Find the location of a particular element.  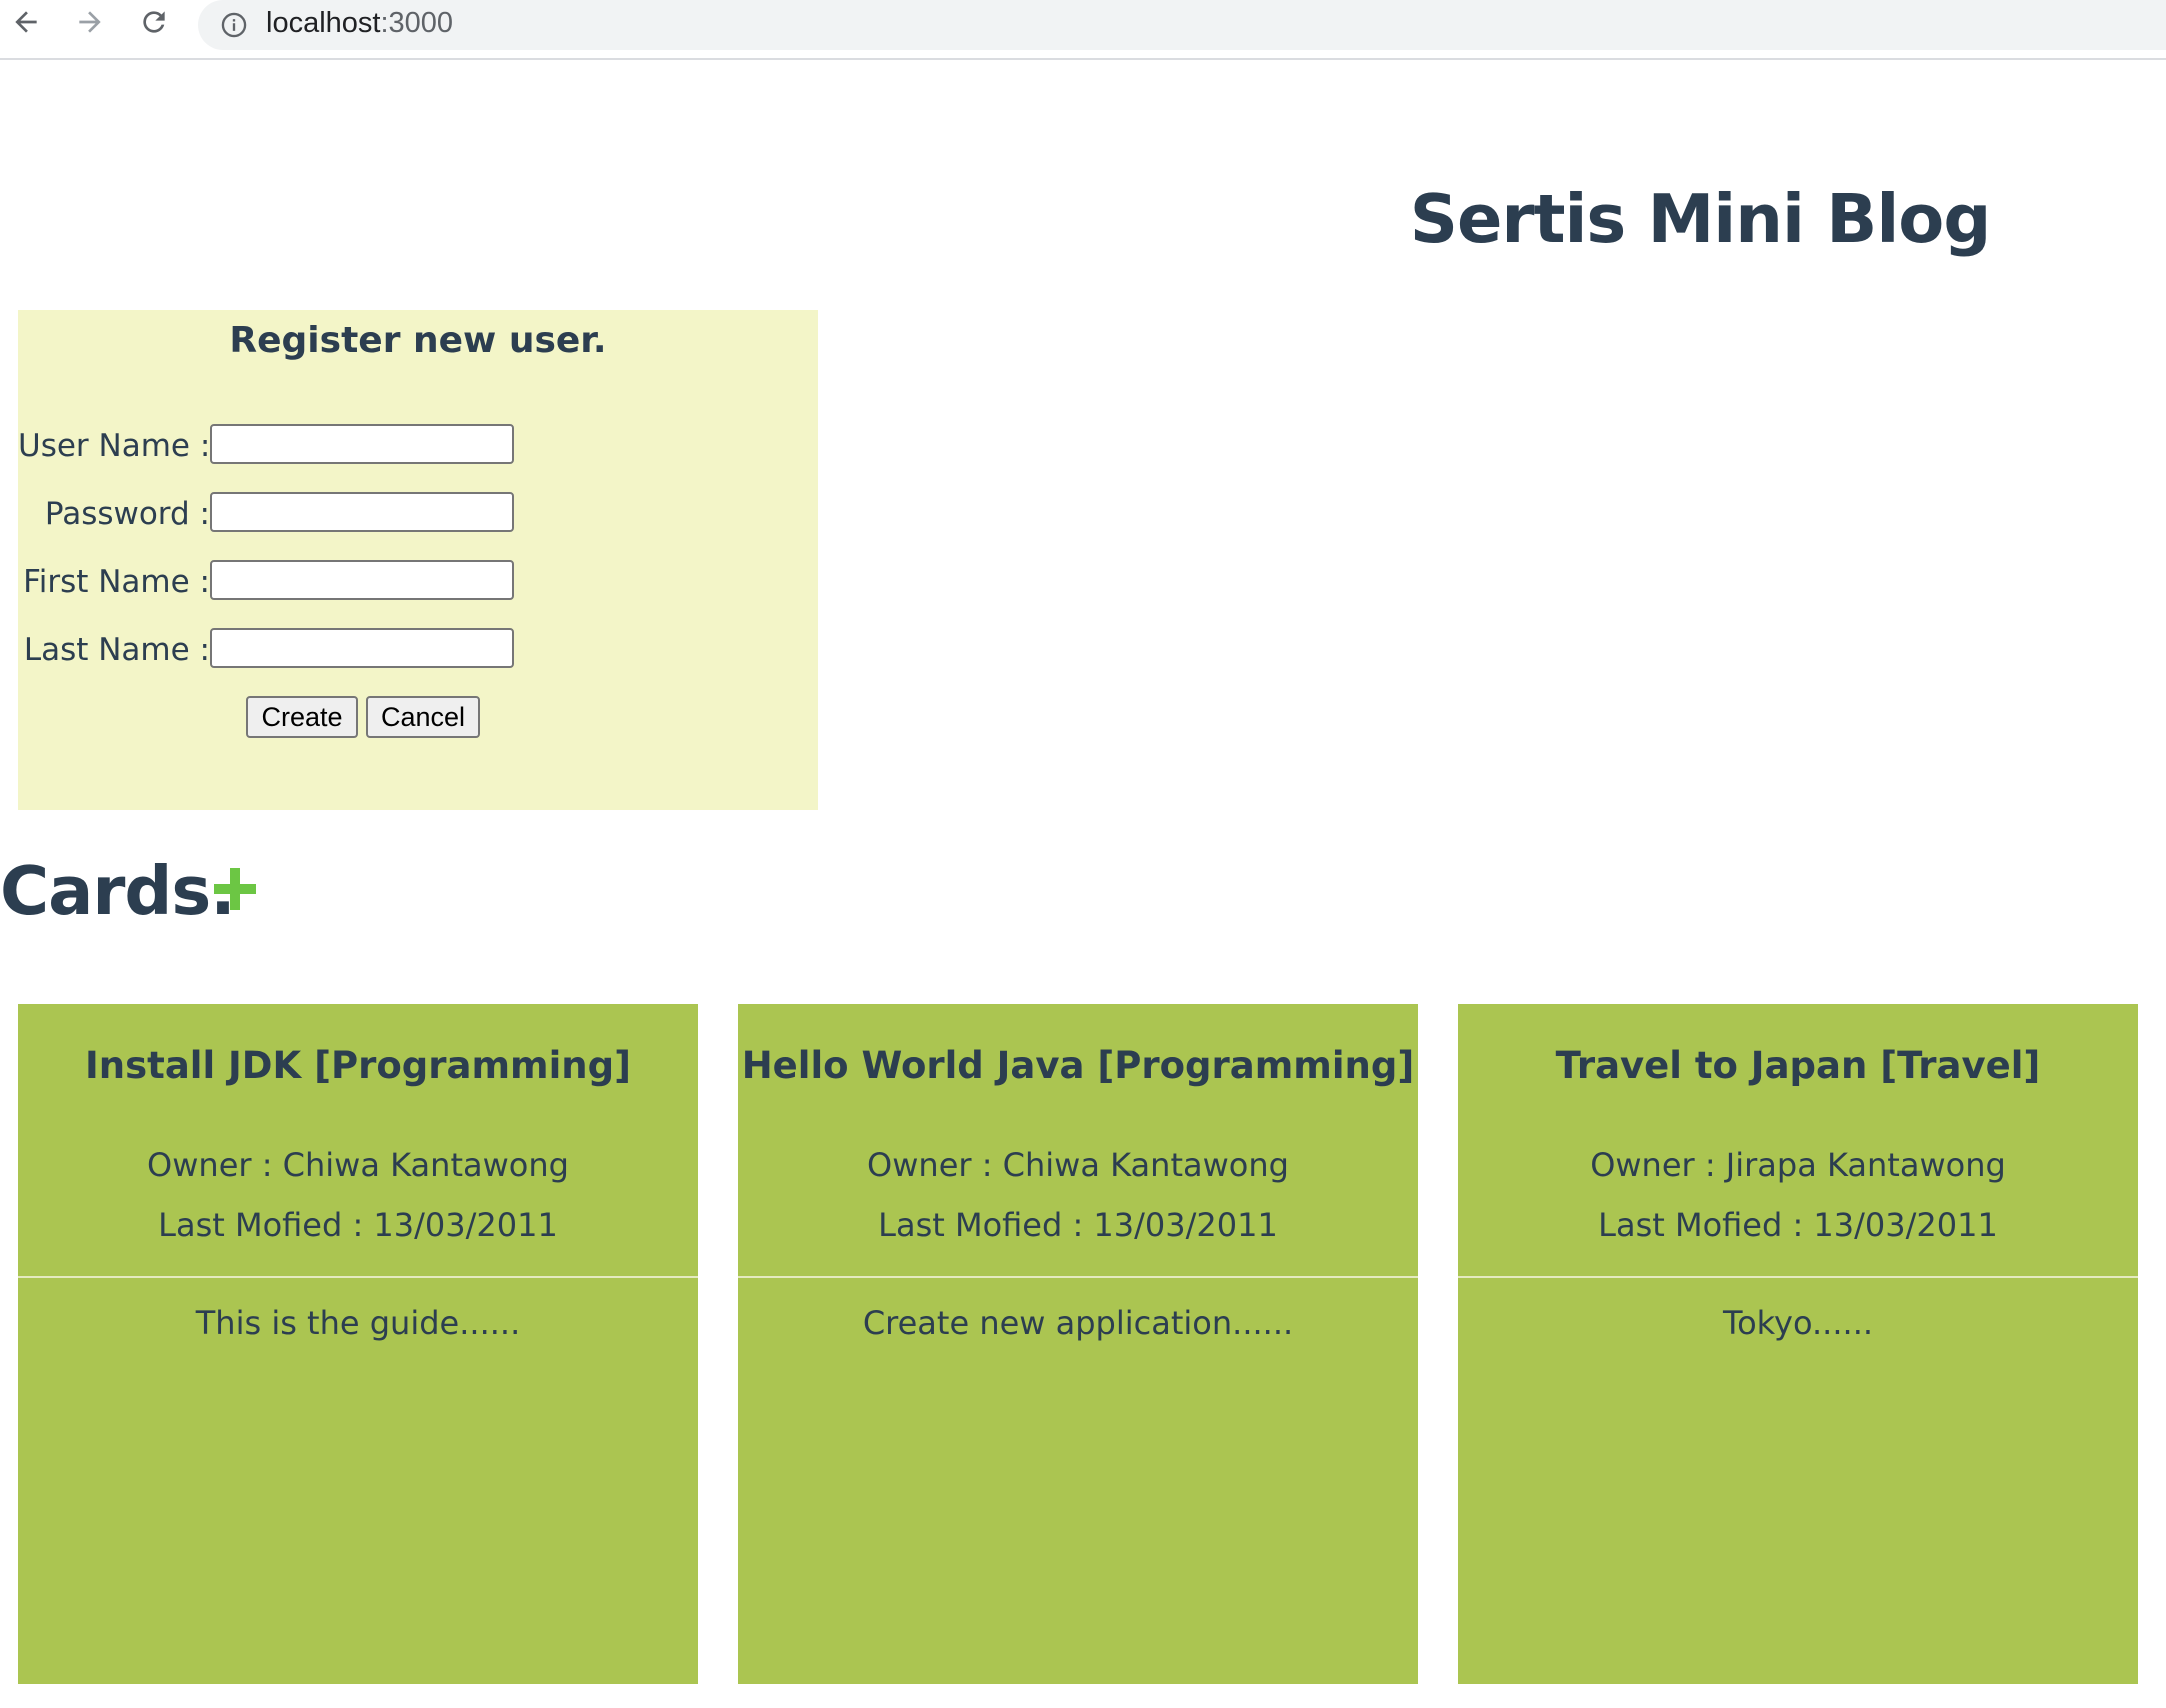

firstname-row: First Name : is located at coordinates (418, 582).